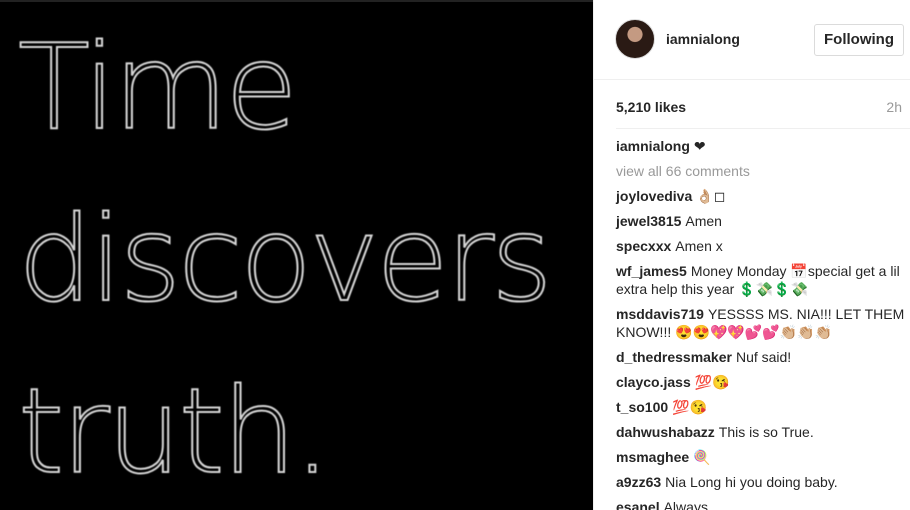 This screenshot has width=910, height=510. I want to click on comment-item: d_thedressmaker Nuf said!, so click(761, 357).